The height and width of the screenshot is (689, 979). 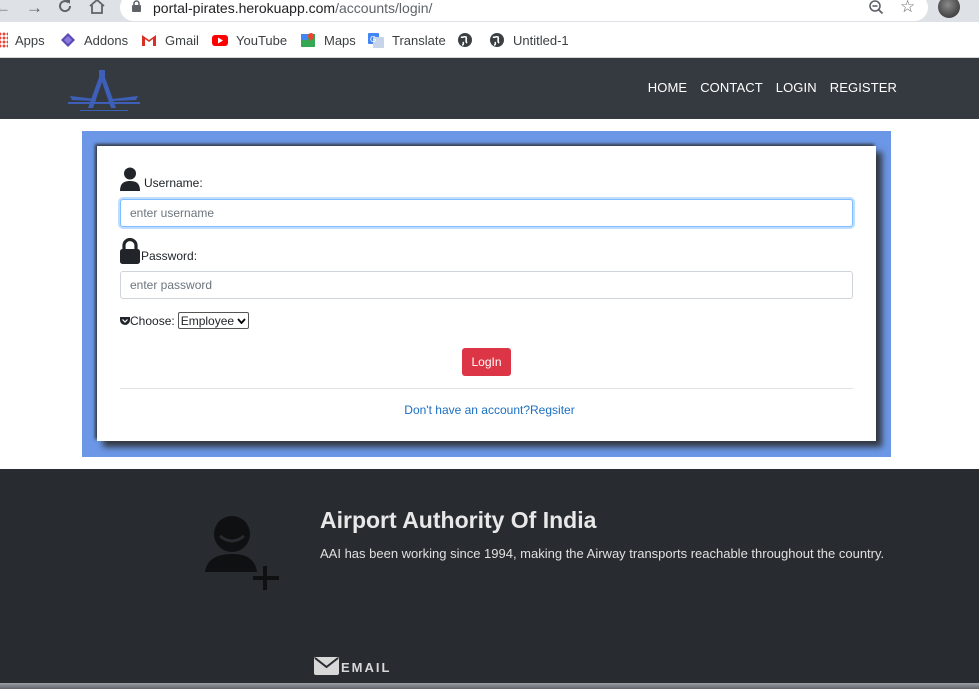 I want to click on maps-icon, so click(x=308, y=40).